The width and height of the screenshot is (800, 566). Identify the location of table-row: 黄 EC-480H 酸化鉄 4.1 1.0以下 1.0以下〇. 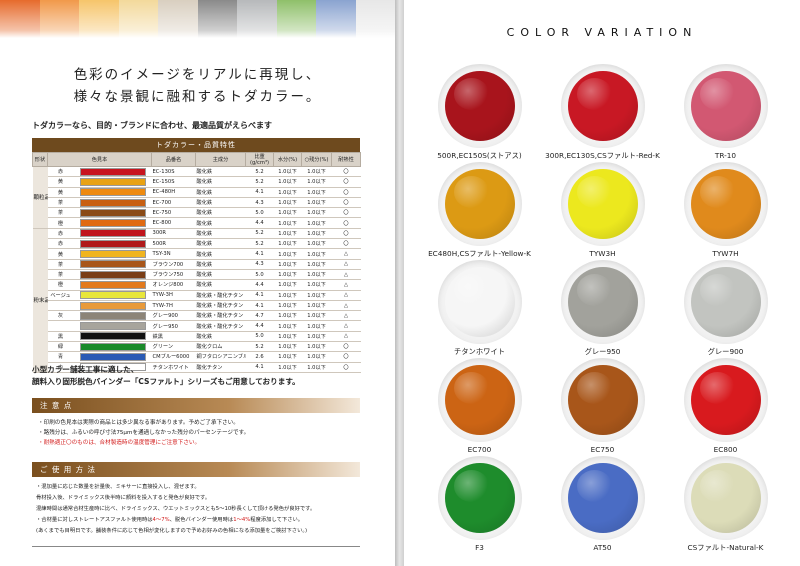
(197, 192).